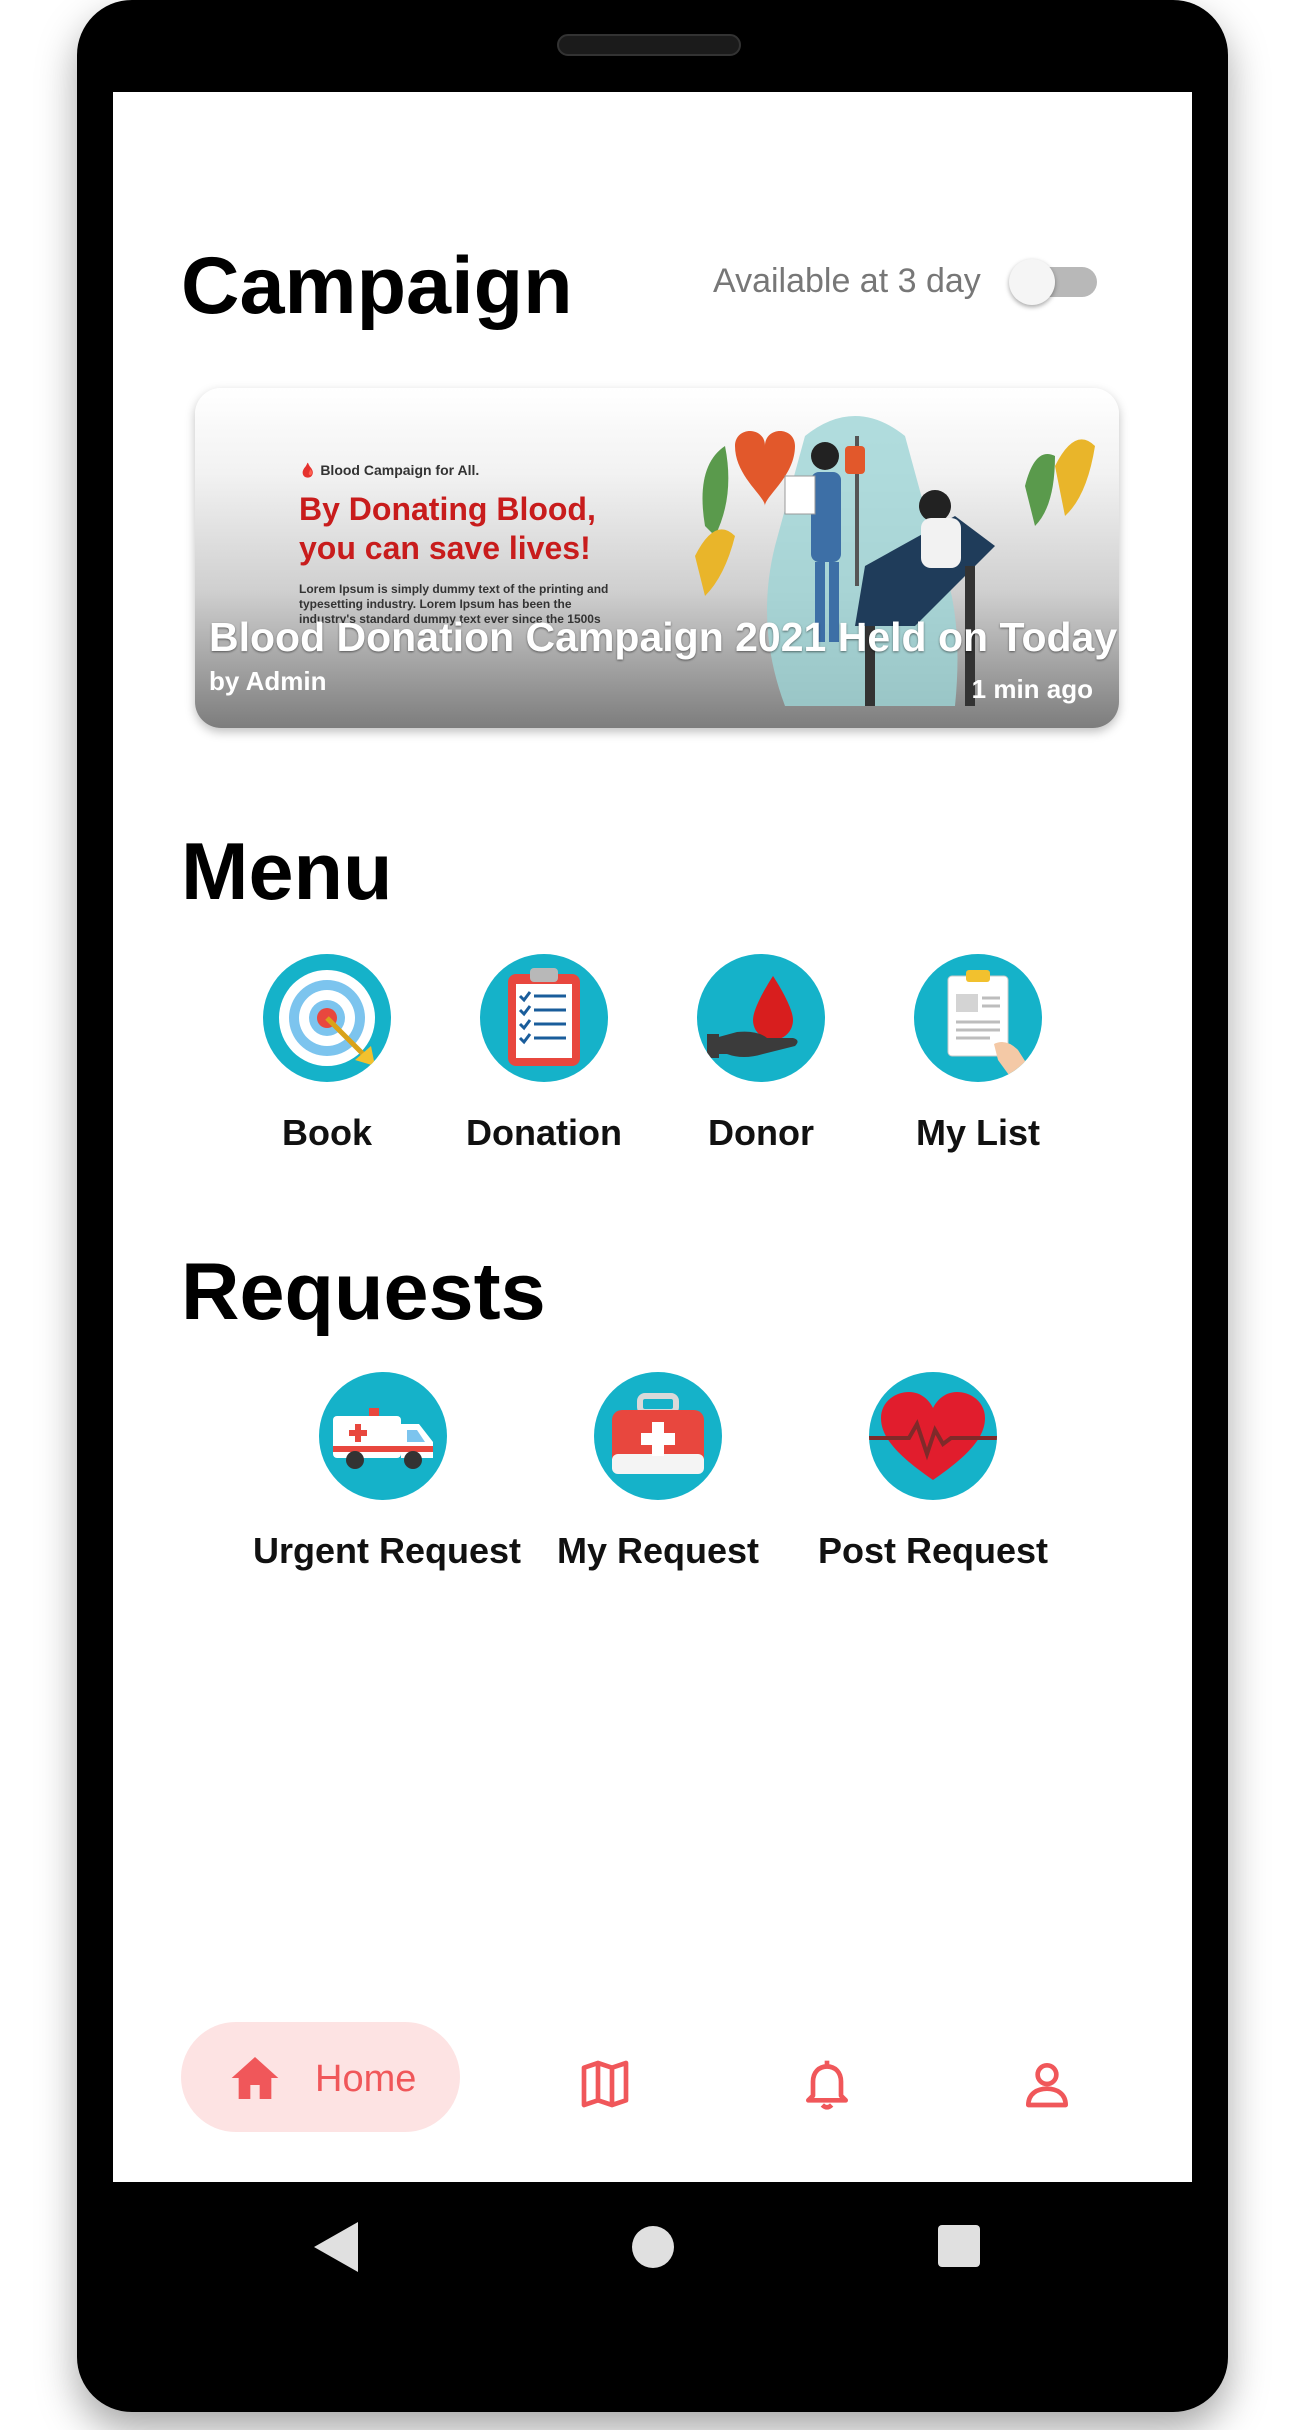  Describe the element at coordinates (268, 681) in the screenshot. I see `campaign-card-author: by Admin` at that location.